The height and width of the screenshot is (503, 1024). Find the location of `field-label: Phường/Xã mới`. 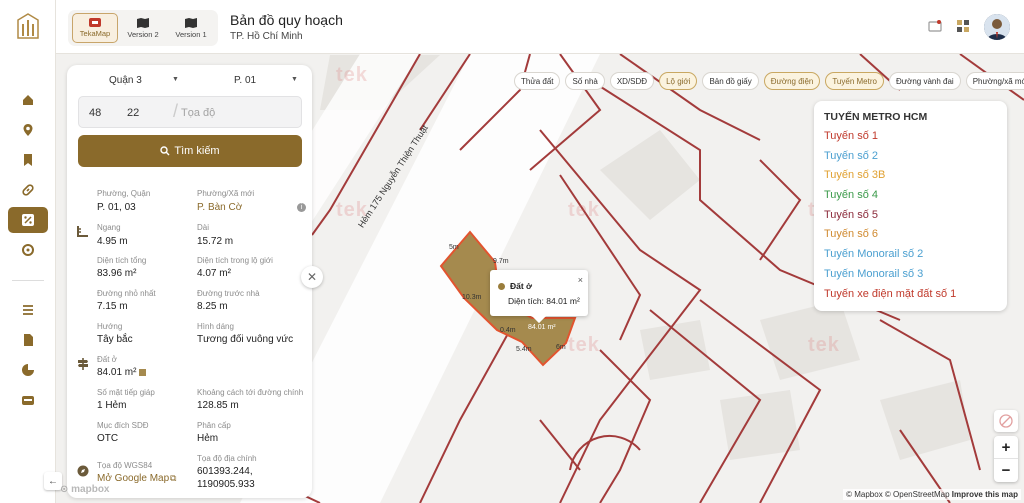

field-label: Phường/Xã mới is located at coordinates (226, 193).